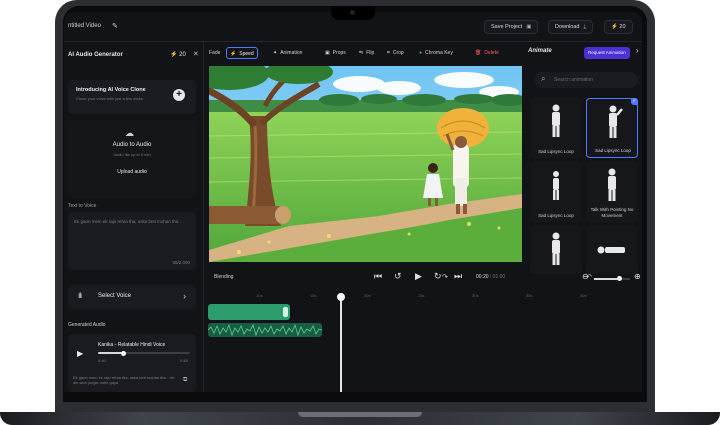 This screenshot has height=425, width=720. I want to click on zoom-out-icon: ⊖, so click(585, 276).